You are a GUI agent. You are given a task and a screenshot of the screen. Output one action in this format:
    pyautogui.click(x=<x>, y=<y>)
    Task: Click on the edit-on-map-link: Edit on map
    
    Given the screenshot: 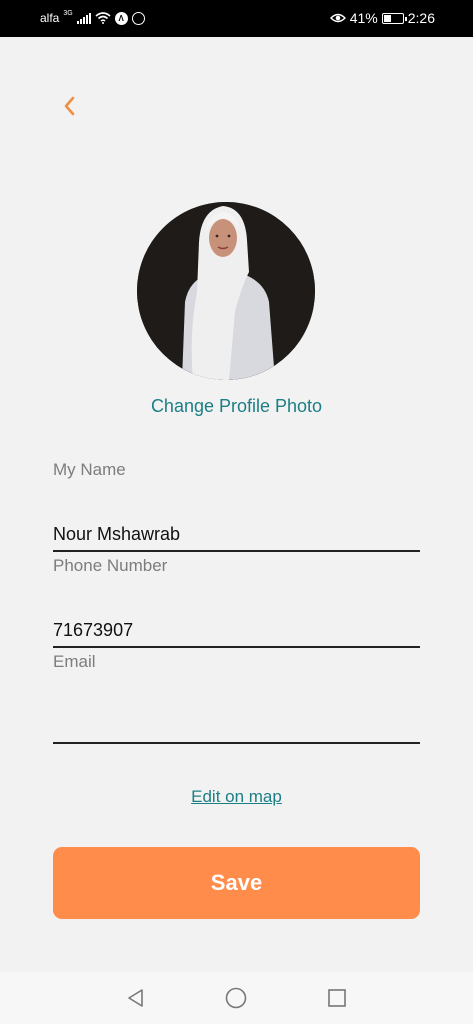 What is the action you would take?
    pyautogui.click(x=236, y=797)
    